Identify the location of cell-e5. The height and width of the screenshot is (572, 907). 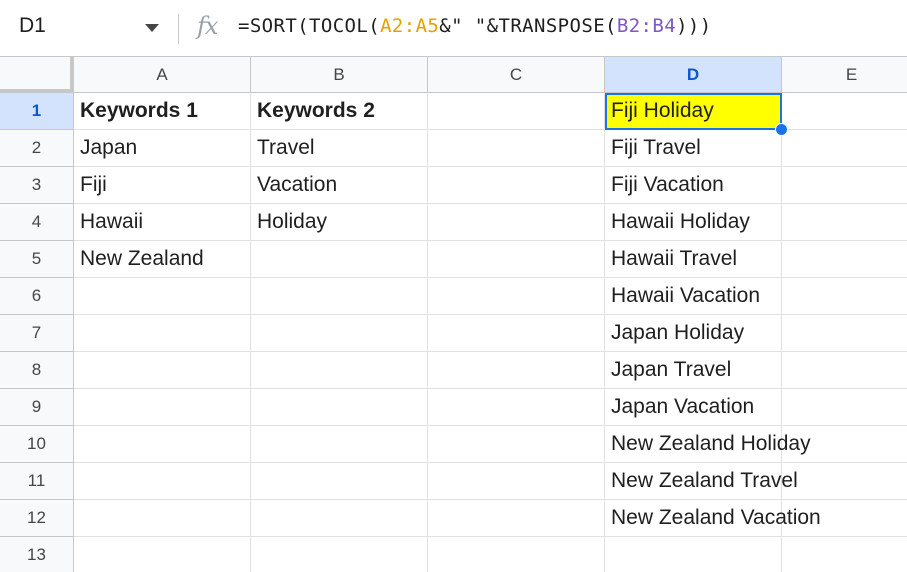
(844, 259).